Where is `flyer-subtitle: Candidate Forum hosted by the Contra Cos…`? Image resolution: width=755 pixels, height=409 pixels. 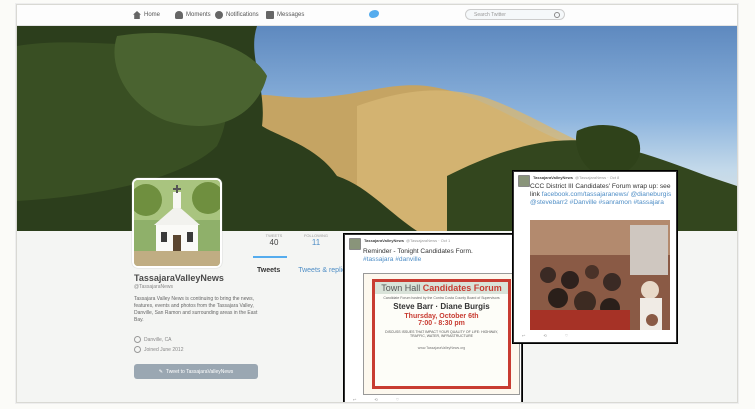 flyer-subtitle: Candidate Forum hosted by the Contra Cos… is located at coordinates (441, 298).